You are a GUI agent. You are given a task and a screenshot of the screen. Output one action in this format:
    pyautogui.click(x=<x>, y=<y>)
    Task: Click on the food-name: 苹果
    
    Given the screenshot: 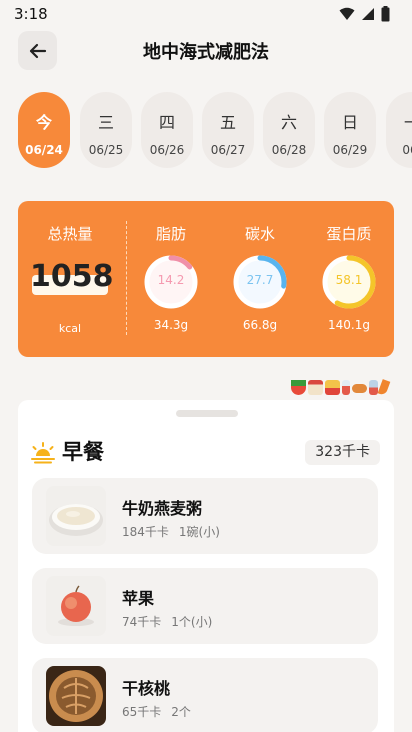 What is the action you would take?
    pyautogui.click(x=138, y=598)
    